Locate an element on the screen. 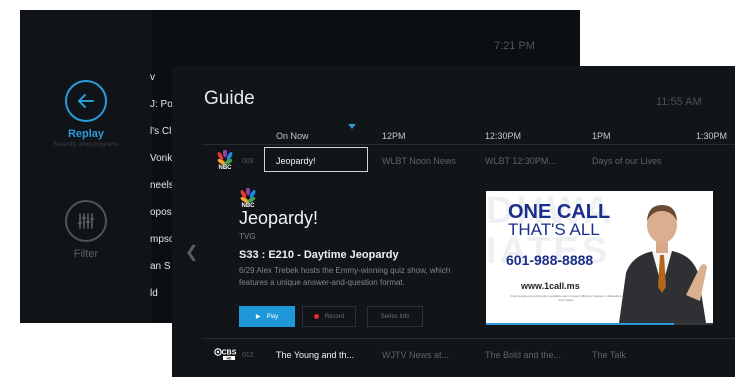  playback-progress is located at coordinates (599, 324).